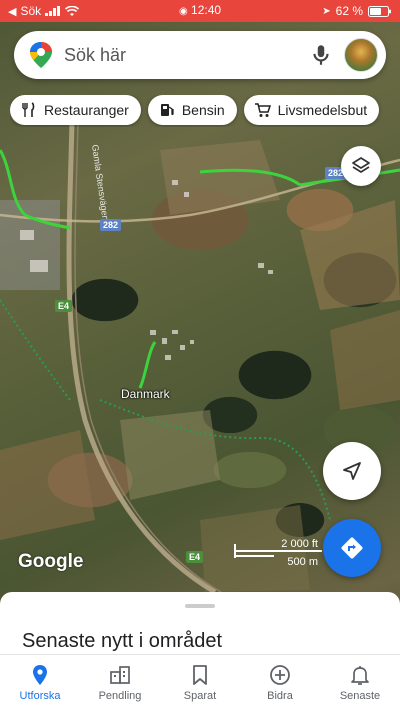 The image size is (400, 711). I want to click on navigation-arrow-icon, so click(352, 471).